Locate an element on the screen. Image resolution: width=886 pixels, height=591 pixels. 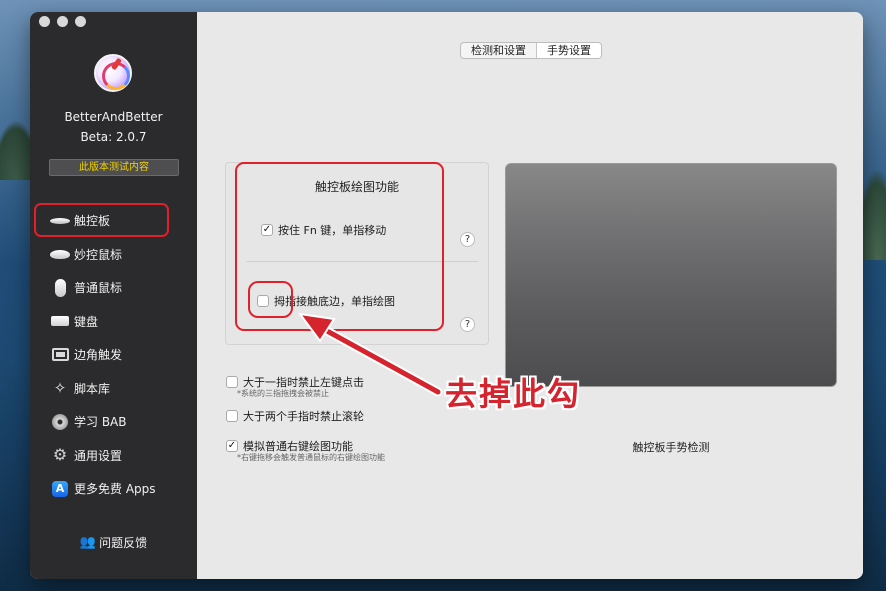
gear-icon: ⚙ is located at coordinates (60, 455).